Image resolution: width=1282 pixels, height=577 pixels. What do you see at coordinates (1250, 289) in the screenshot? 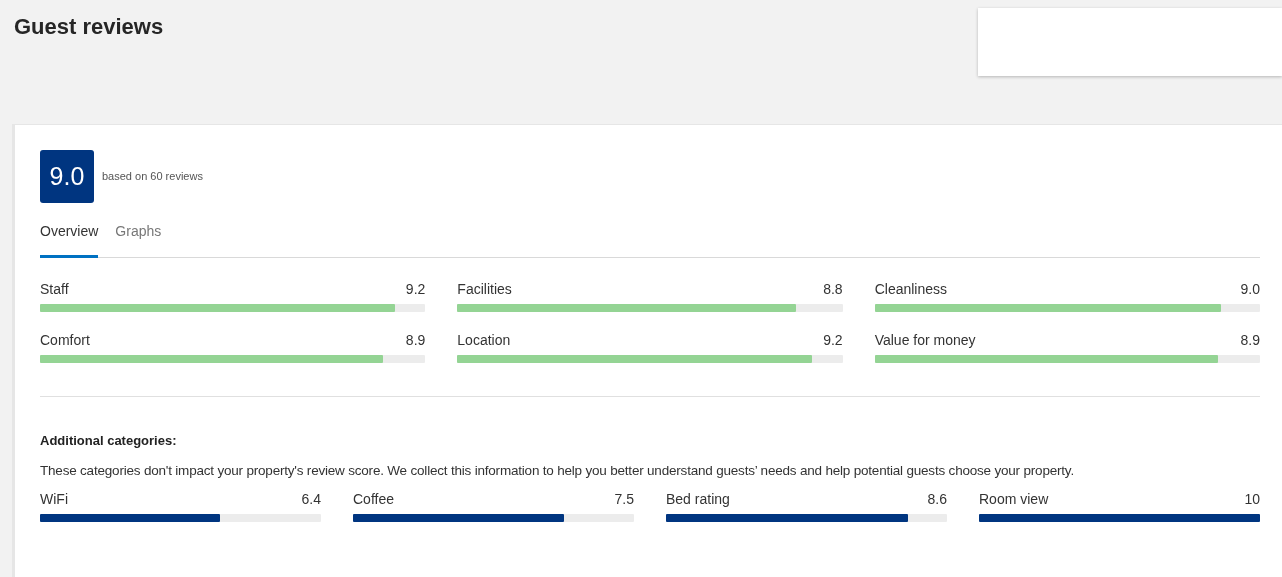
I see `category-score: 9.0` at bounding box center [1250, 289].